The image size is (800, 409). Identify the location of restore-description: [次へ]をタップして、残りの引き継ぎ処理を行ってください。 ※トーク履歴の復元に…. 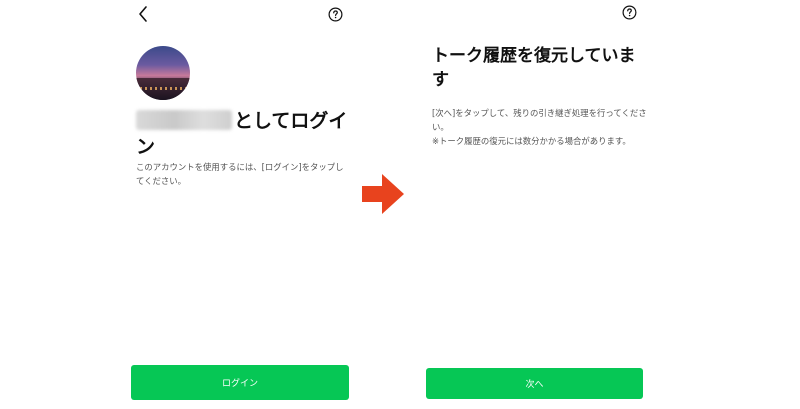
(542, 127).